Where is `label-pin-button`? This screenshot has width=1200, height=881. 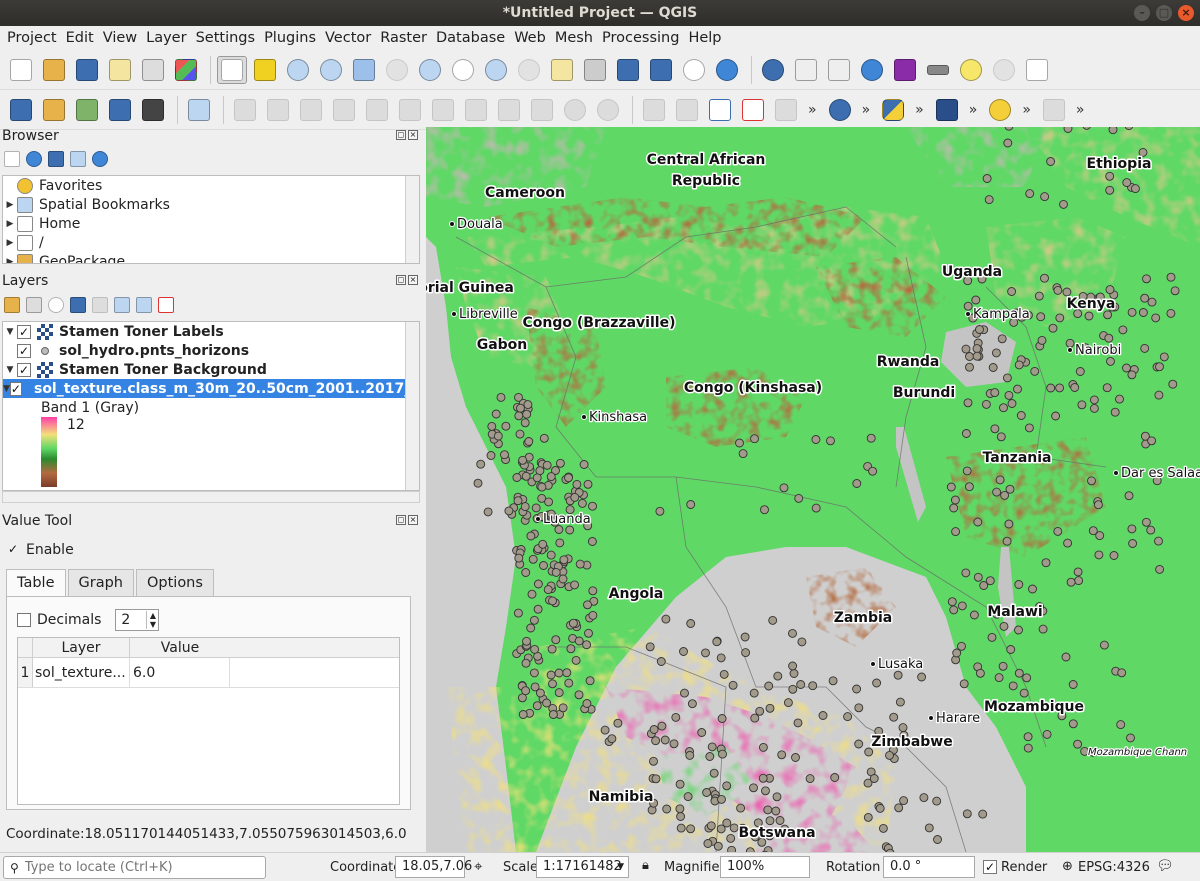 label-pin-button is located at coordinates (687, 110).